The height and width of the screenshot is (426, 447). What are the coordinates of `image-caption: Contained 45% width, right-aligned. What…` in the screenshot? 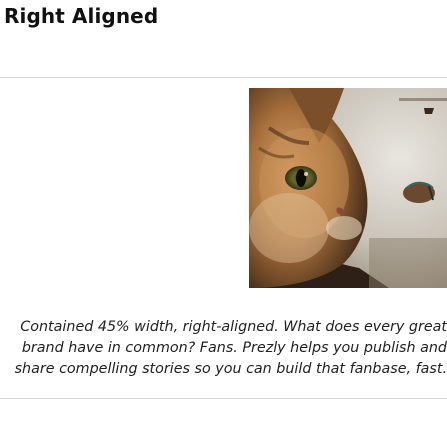 It's located at (230, 348).